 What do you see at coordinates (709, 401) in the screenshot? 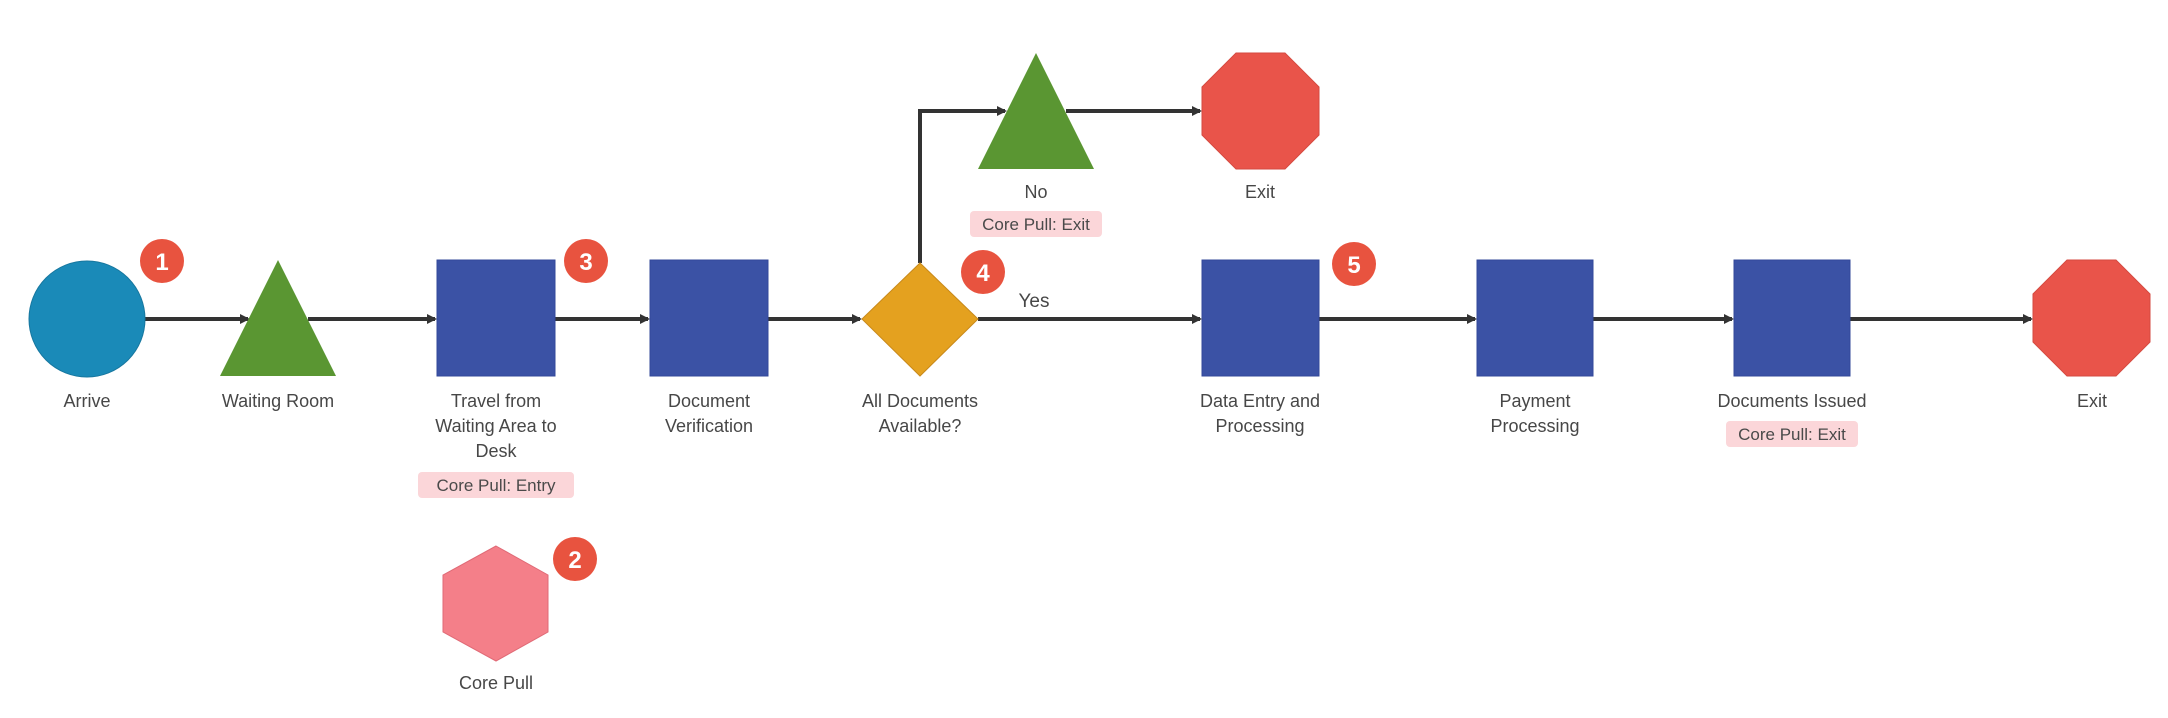
I see `label-verification-1: Document` at bounding box center [709, 401].